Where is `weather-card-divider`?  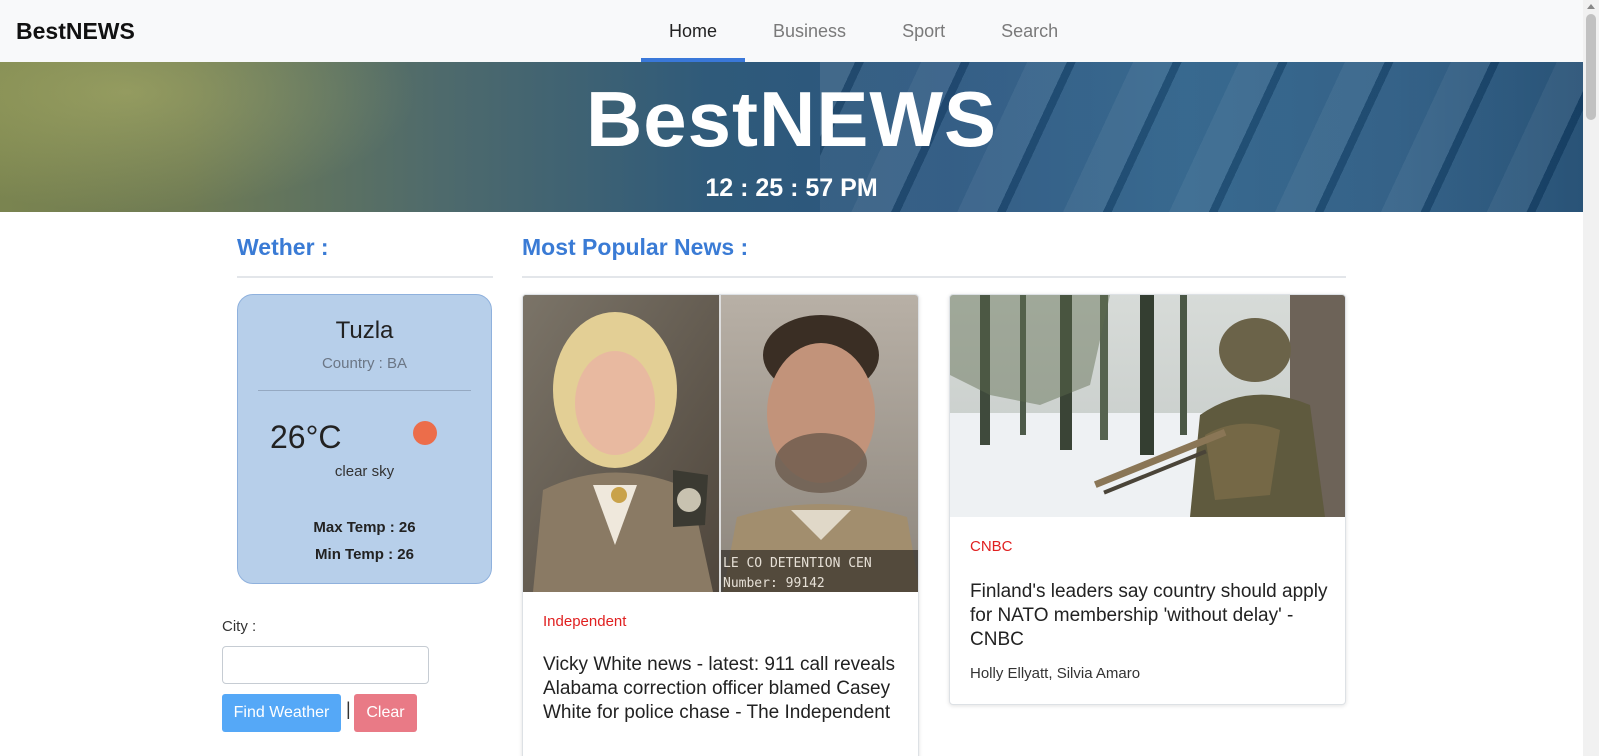
weather-card-divider is located at coordinates (364, 390).